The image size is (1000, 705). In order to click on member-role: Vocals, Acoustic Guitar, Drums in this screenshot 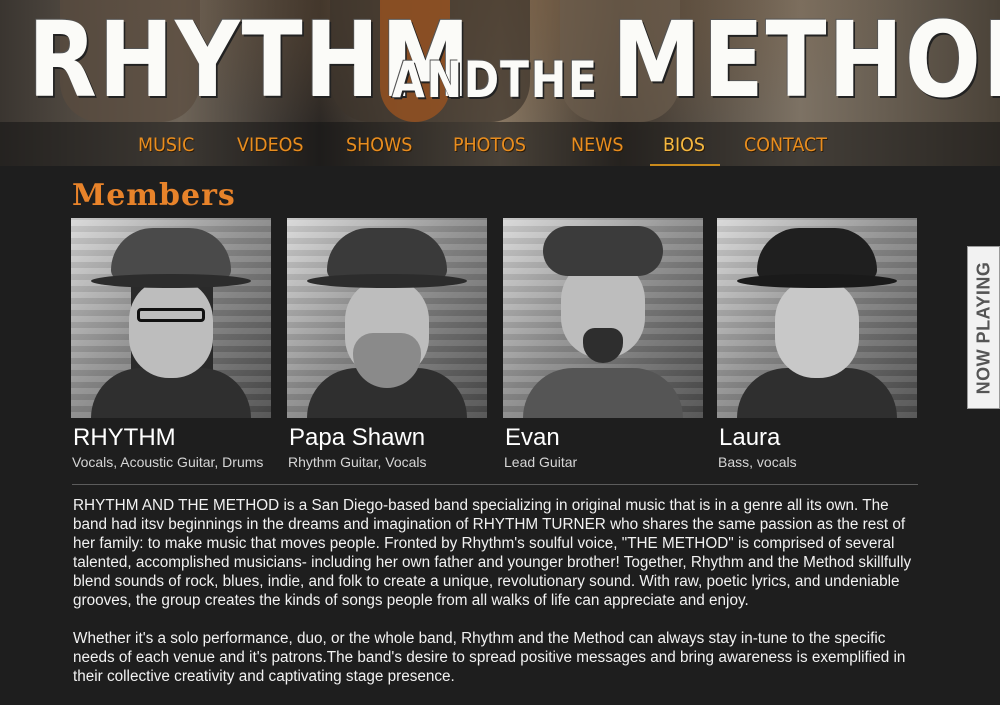, I will do `click(168, 462)`.